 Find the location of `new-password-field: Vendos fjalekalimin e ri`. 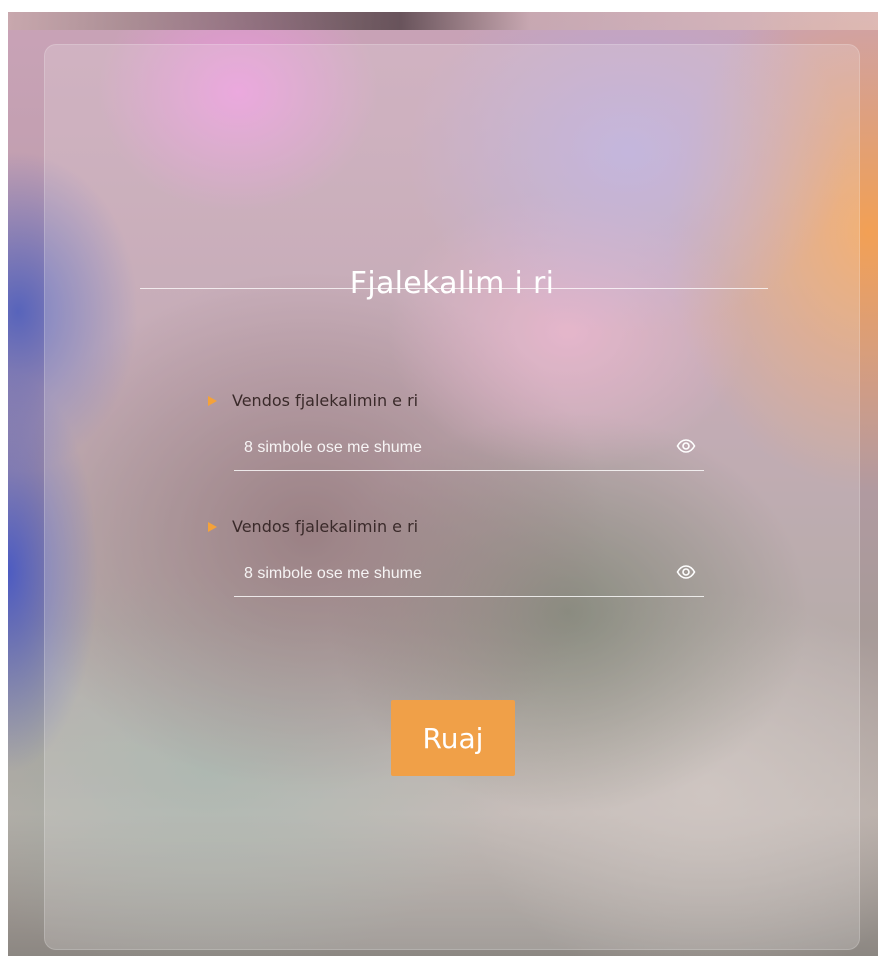

new-password-field: Vendos fjalekalimin e ri is located at coordinates (458, 430).